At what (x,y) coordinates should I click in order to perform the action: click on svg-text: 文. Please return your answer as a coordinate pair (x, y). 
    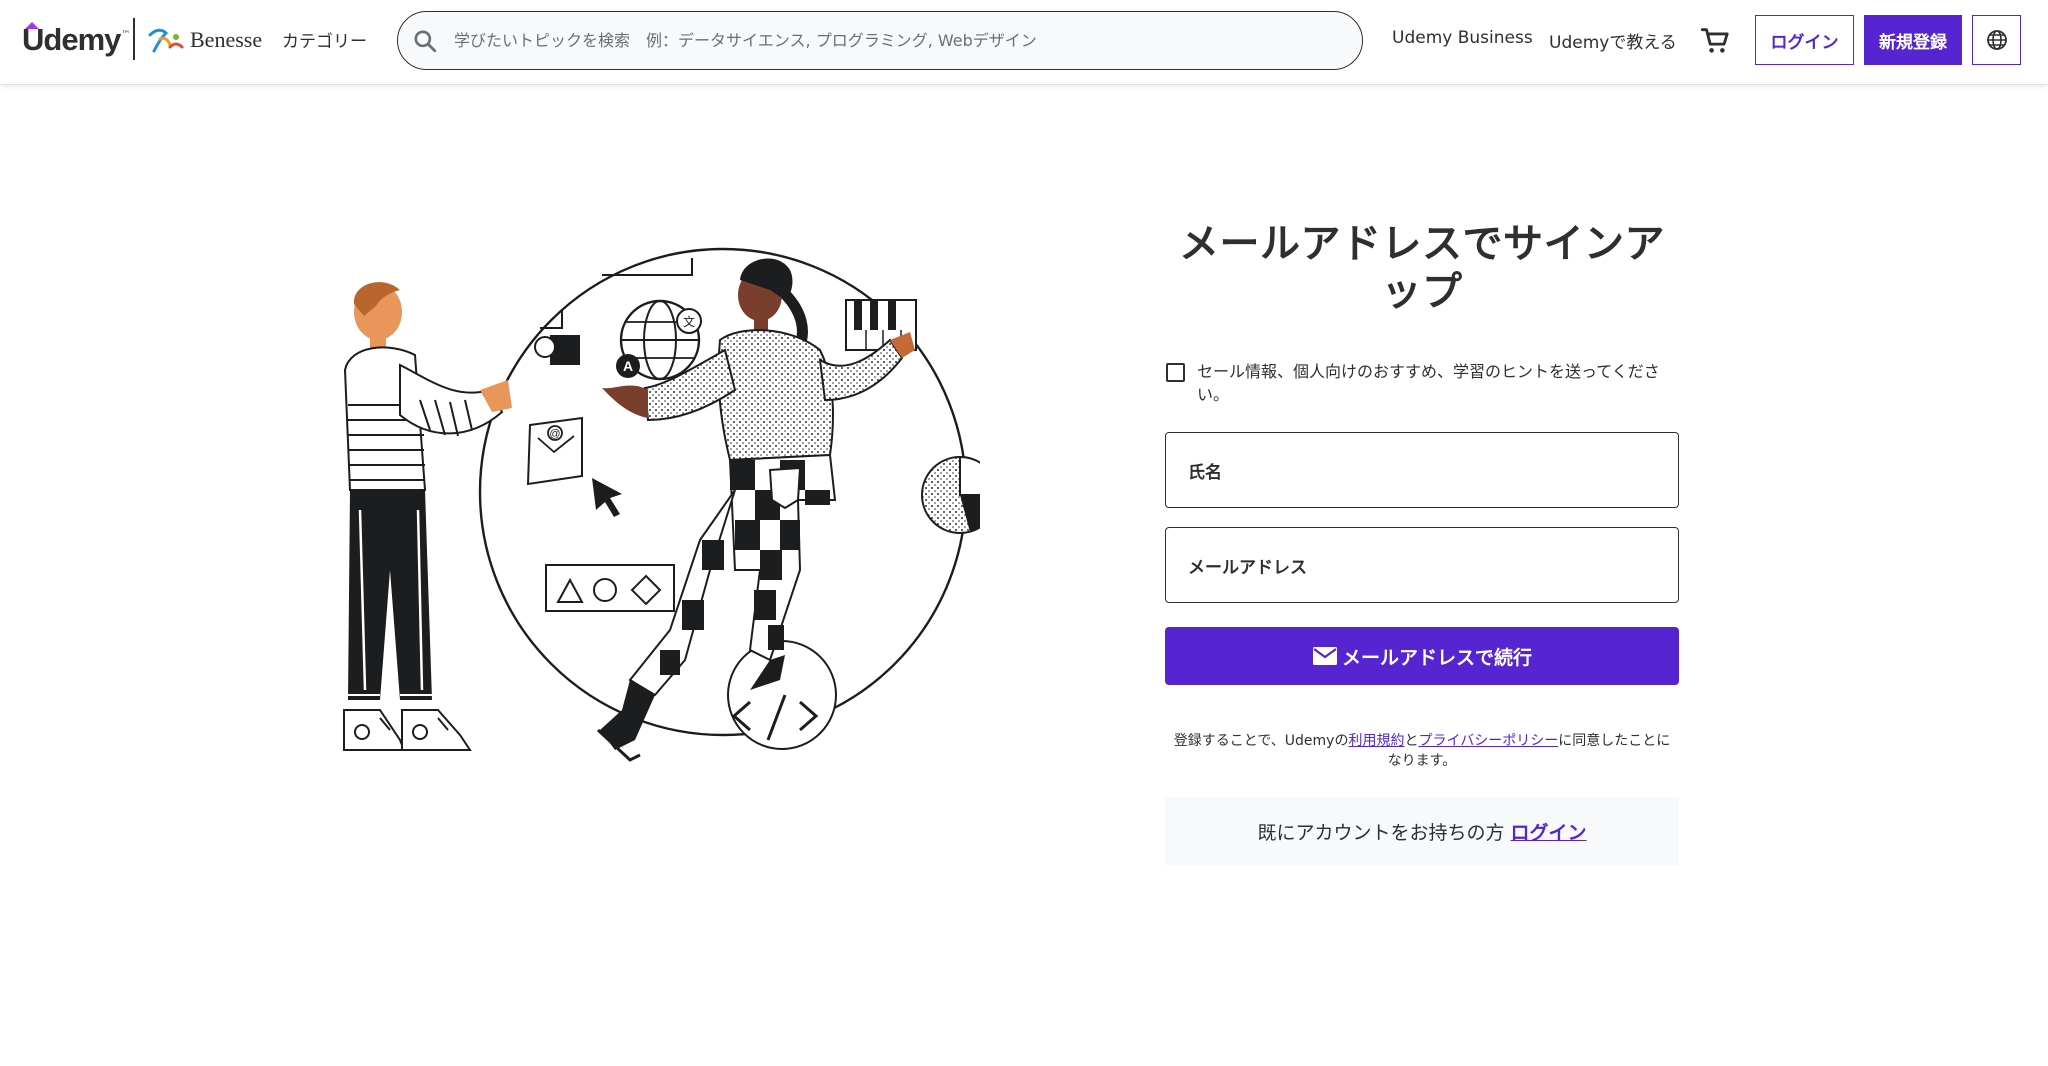
    Looking at the image, I should click on (689, 321).